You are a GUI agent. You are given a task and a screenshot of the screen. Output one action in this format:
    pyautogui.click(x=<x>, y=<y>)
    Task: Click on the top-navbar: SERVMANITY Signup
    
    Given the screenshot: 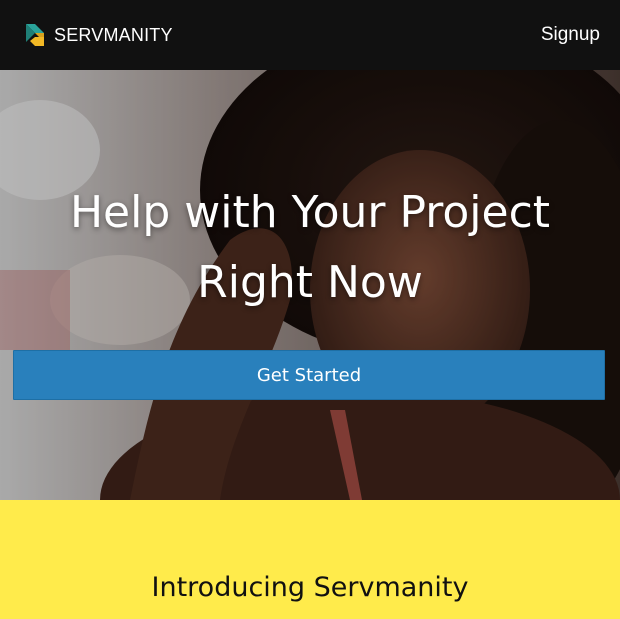 What is the action you would take?
    pyautogui.click(x=310, y=35)
    